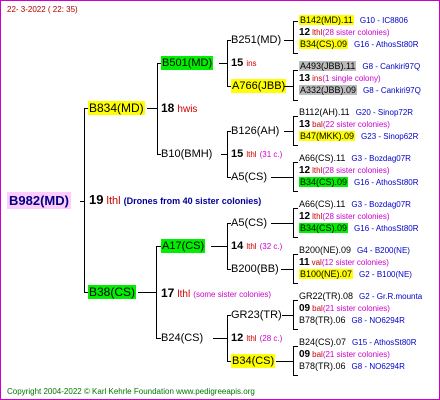 This screenshot has height=400, width=440. I want to click on leaf-queen: B24(CS).07, so click(323, 342).